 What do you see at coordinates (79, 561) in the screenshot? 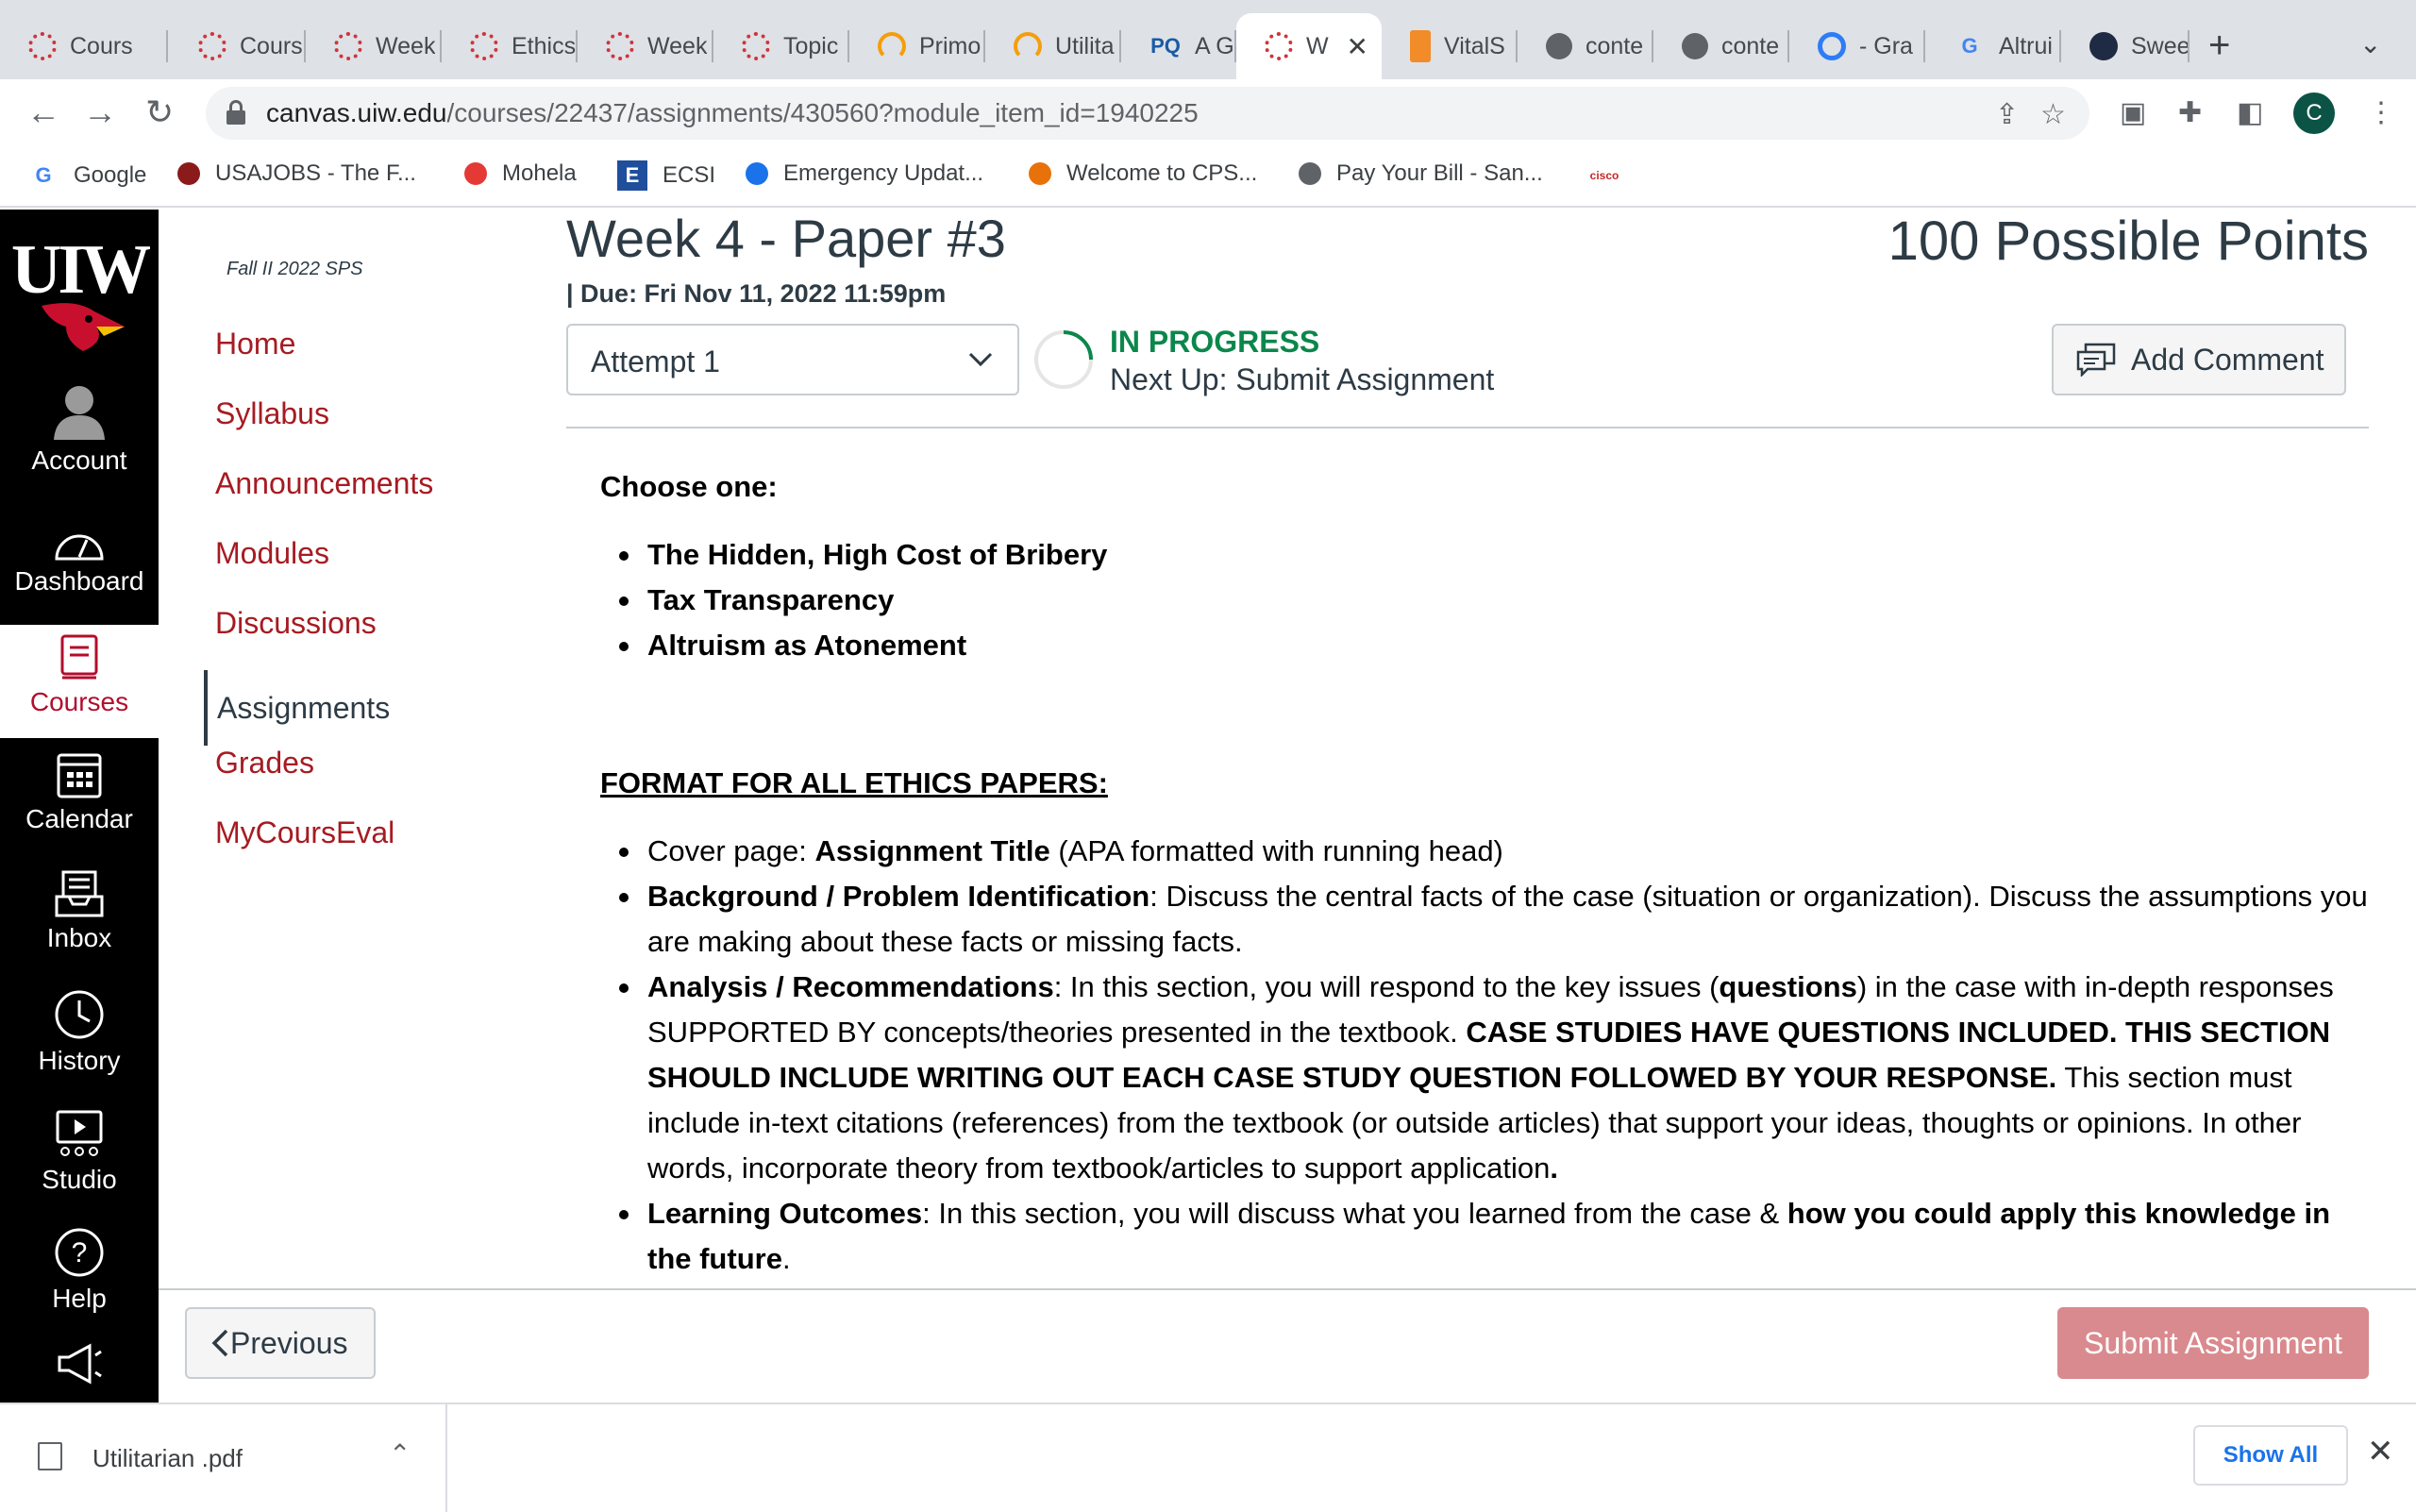
I see `nav-dashboard: Dashboard` at bounding box center [79, 561].